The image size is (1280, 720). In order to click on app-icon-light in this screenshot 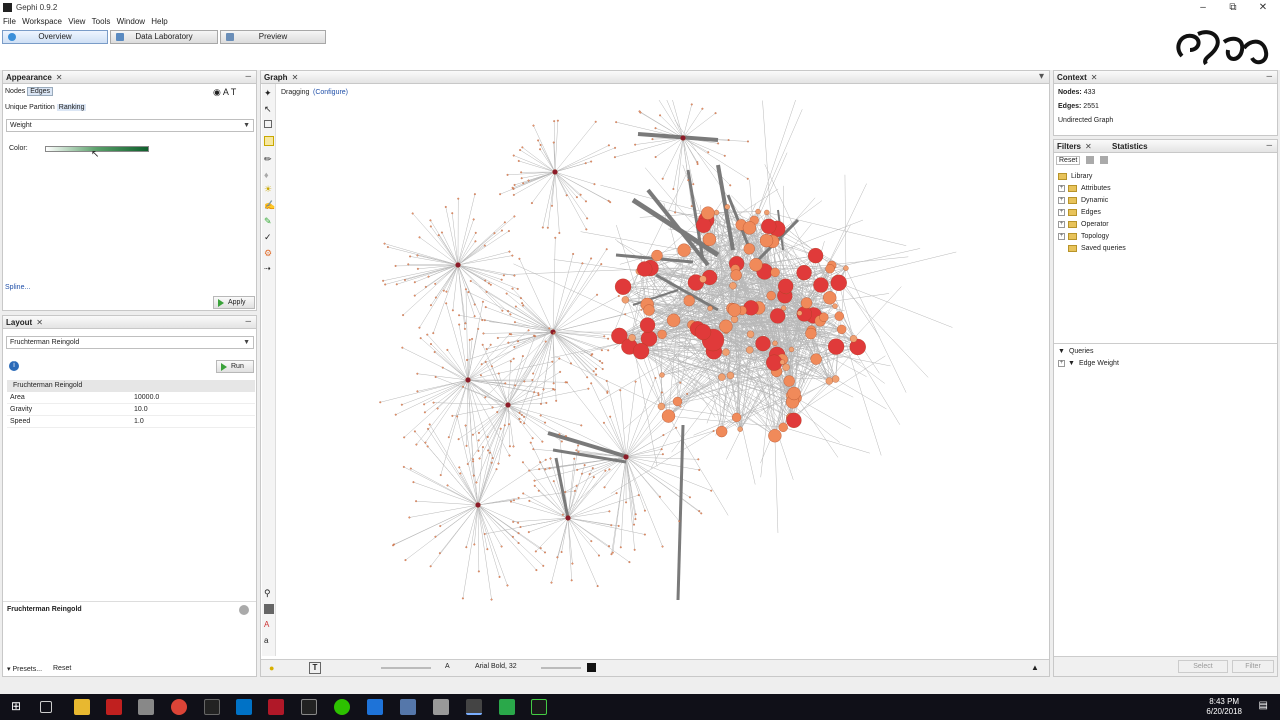, I will do `click(441, 707)`.